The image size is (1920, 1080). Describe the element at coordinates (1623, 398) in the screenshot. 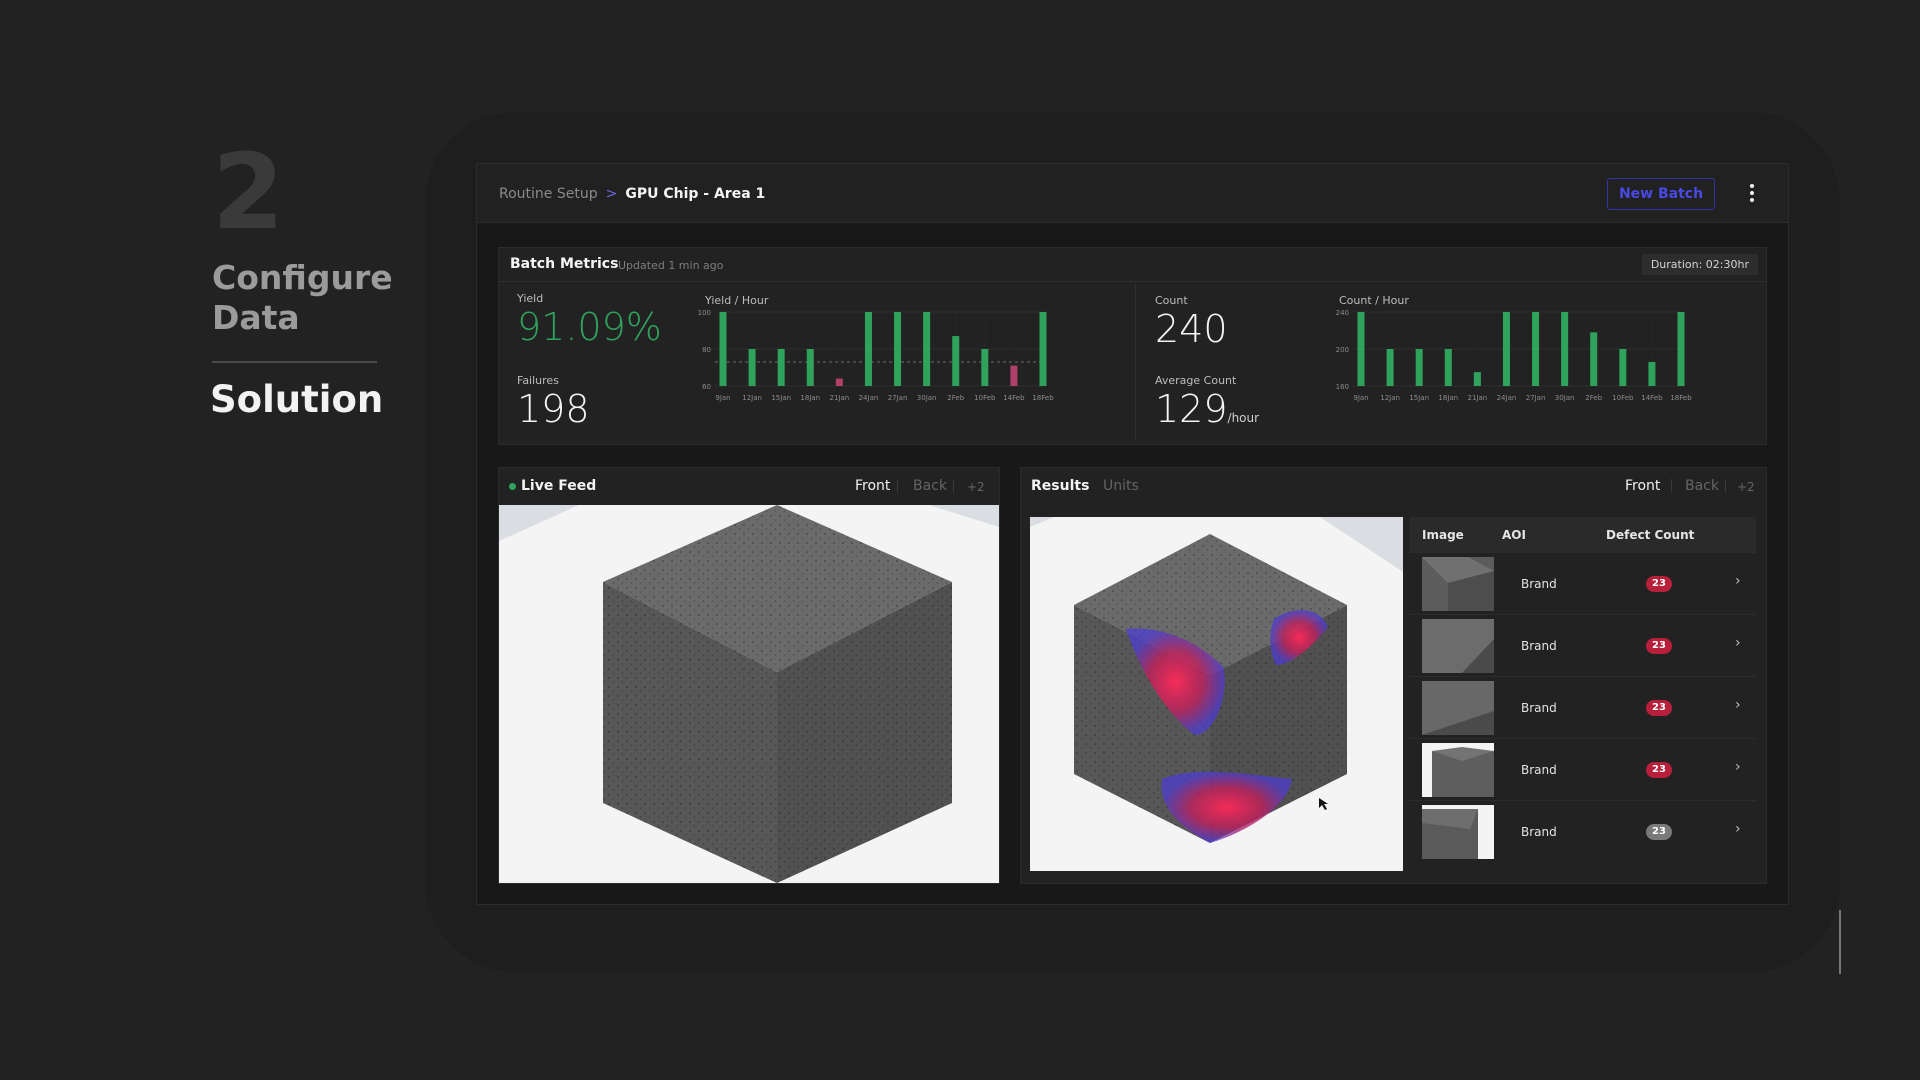

I see `x-tick-label: 10Feb` at that location.